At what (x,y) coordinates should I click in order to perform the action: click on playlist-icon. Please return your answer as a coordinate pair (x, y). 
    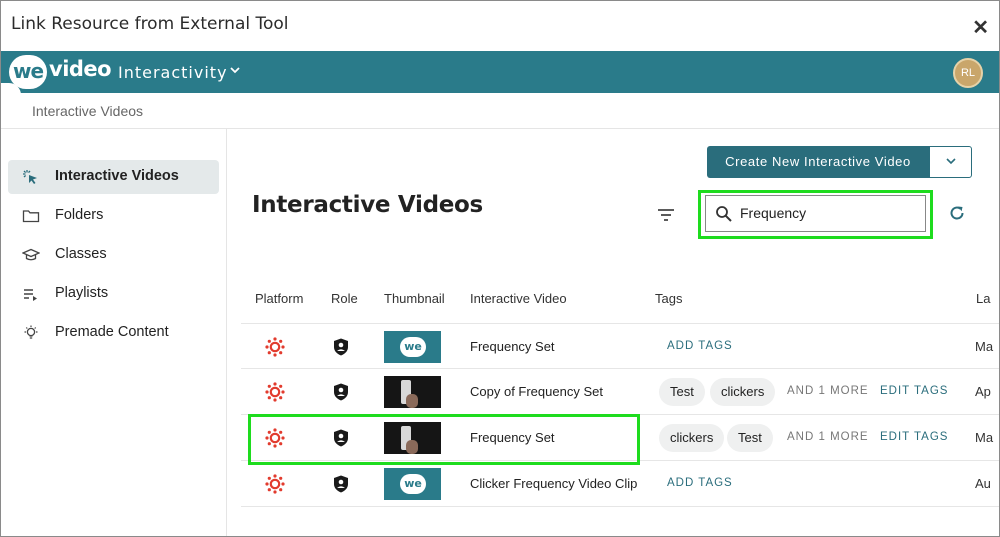
    Looking at the image, I should click on (30, 295).